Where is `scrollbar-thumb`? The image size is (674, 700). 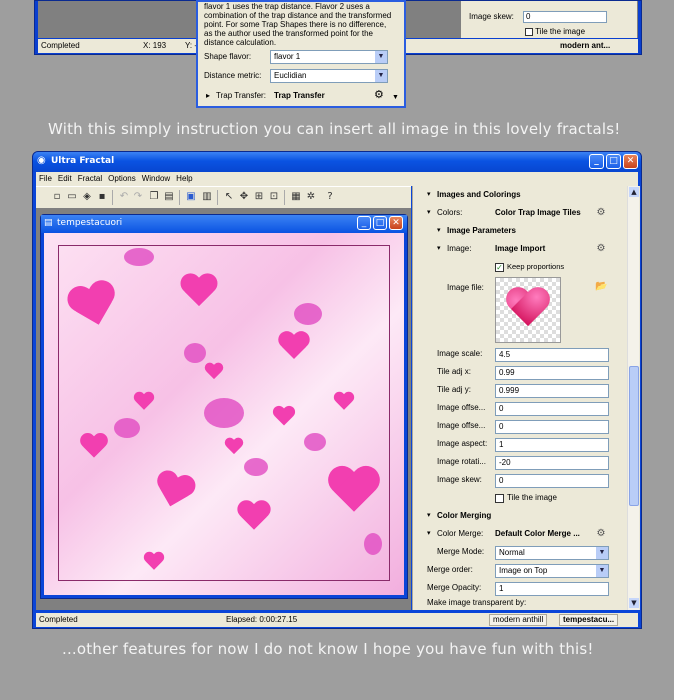
scrollbar-thumb is located at coordinates (634, 436).